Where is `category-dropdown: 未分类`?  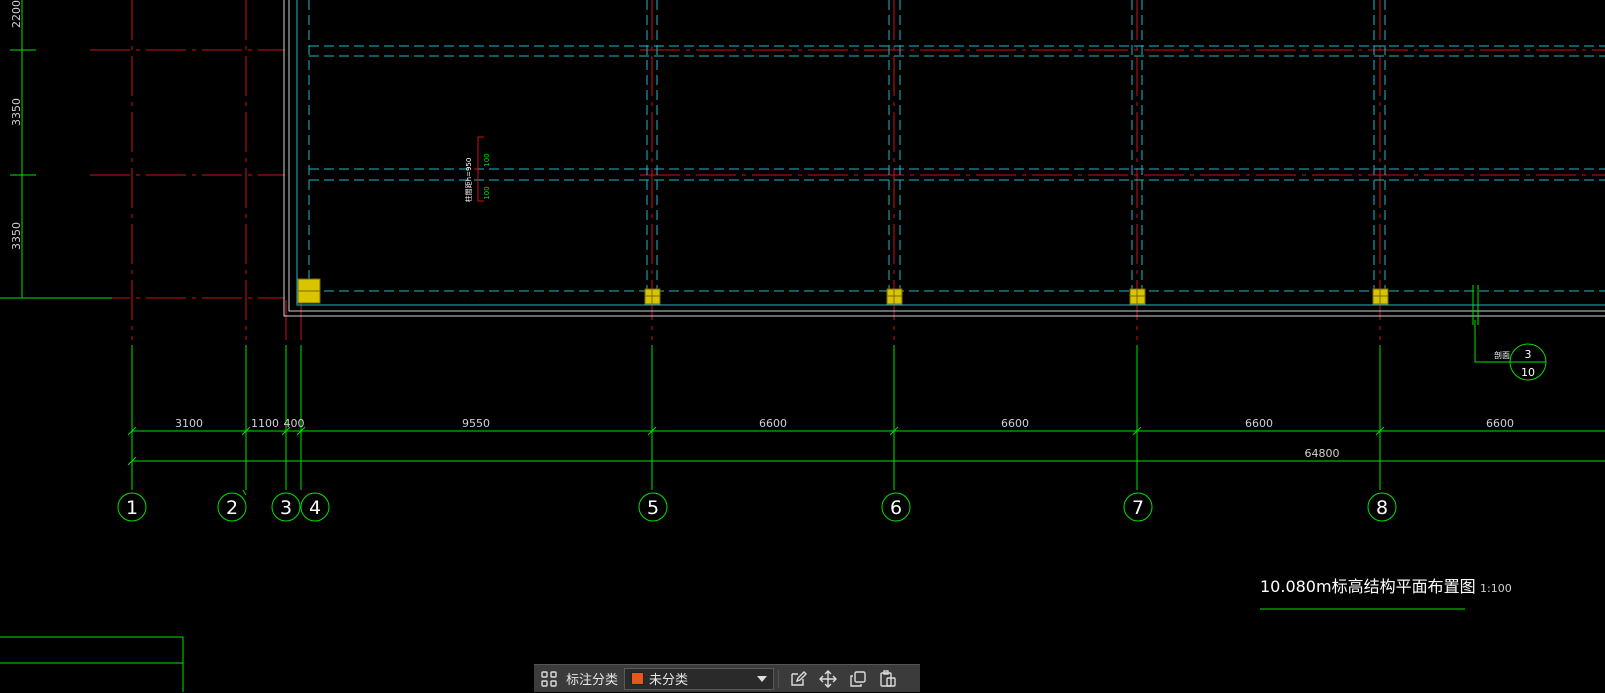 category-dropdown: 未分类 is located at coordinates (699, 678).